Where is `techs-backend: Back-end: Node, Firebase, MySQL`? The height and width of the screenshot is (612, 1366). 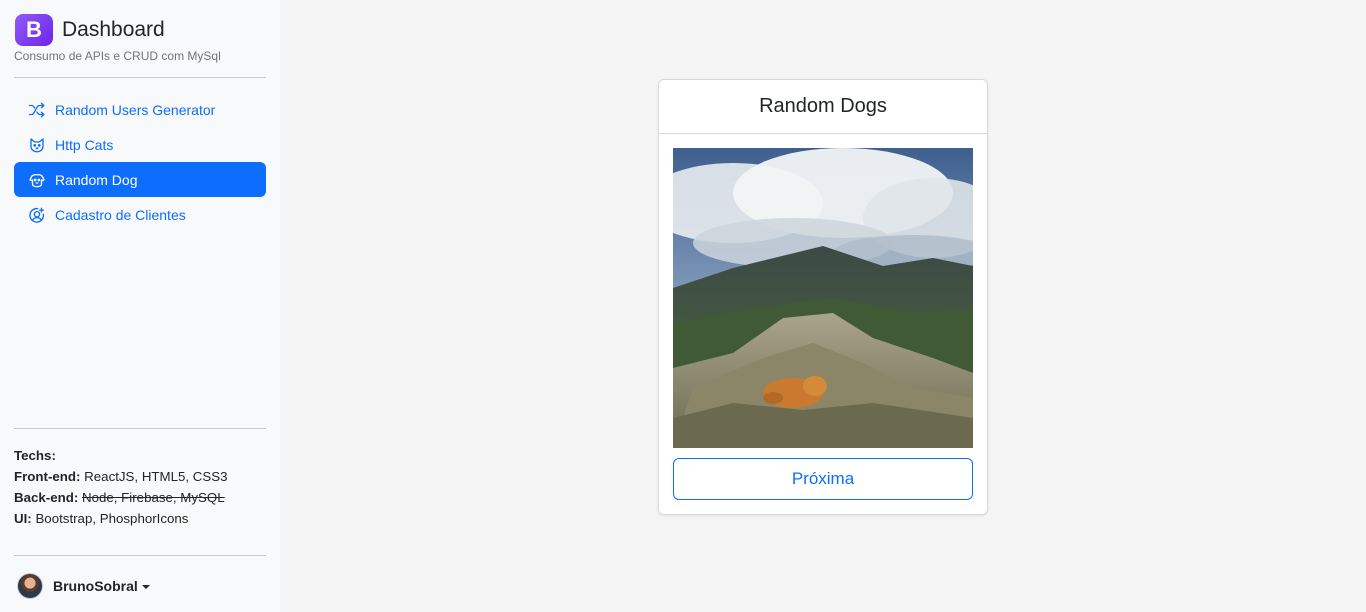 techs-backend: Back-end: Node, Firebase, MySQL is located at coordinates (119, 497).